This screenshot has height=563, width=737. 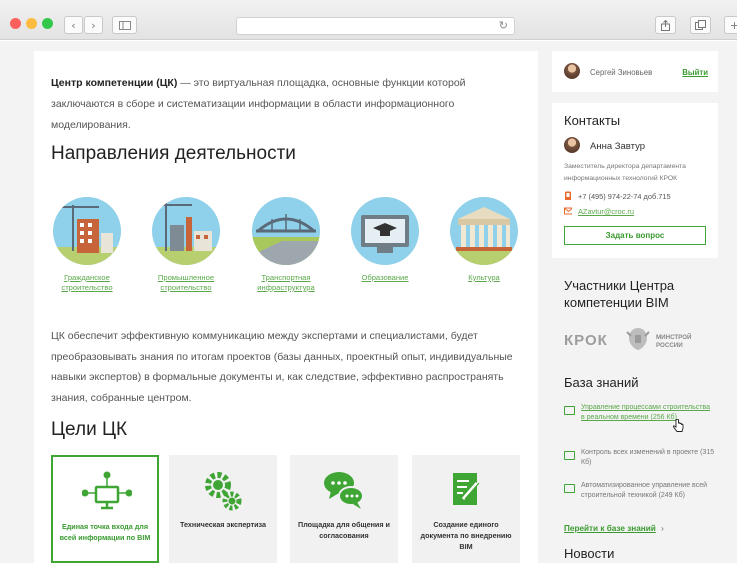 What do you see at coordinates (678, 425) in the screenshot?
I see `hand-pointer-icon` at bounding box center [678, 425].